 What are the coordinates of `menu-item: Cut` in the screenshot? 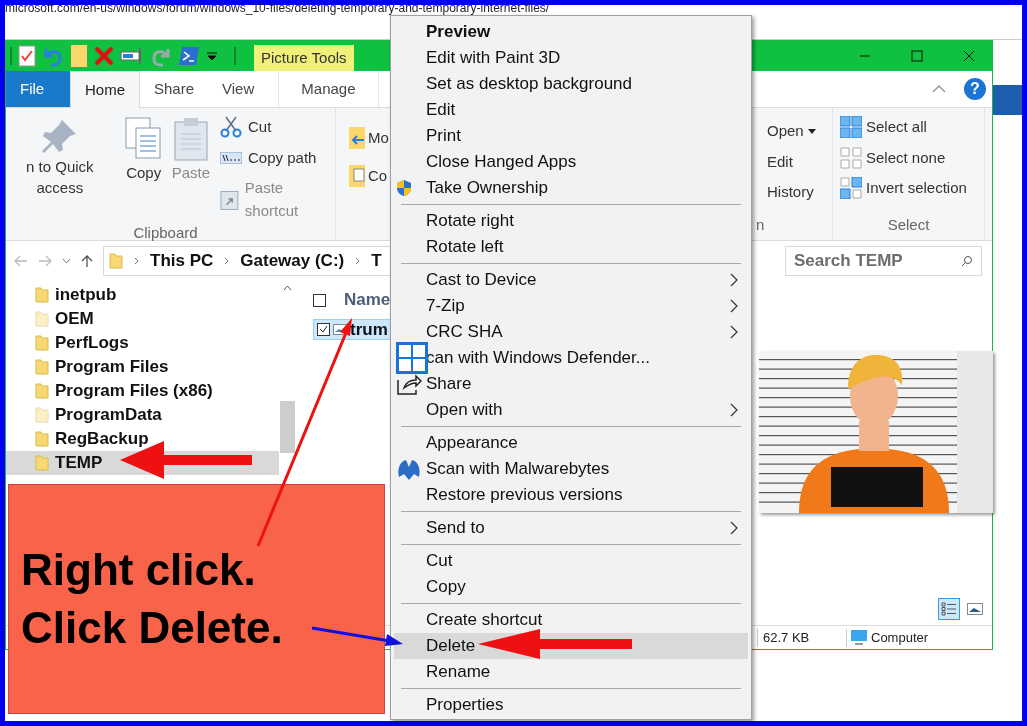 It's located at (571, 561).